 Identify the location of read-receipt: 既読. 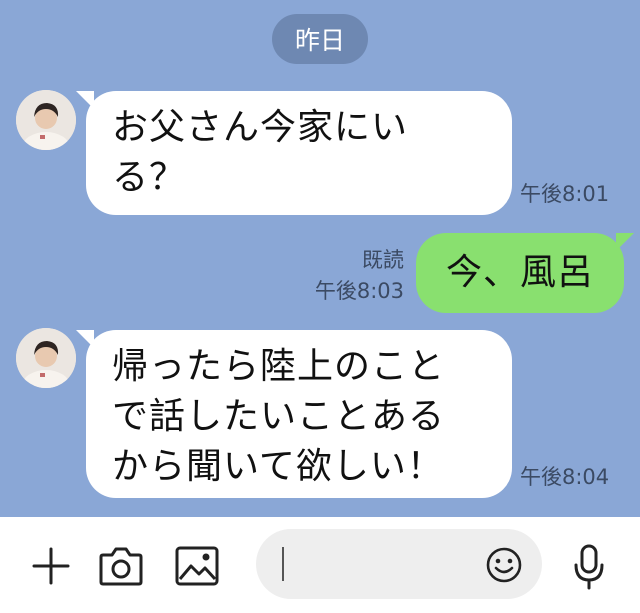
(383, 260).